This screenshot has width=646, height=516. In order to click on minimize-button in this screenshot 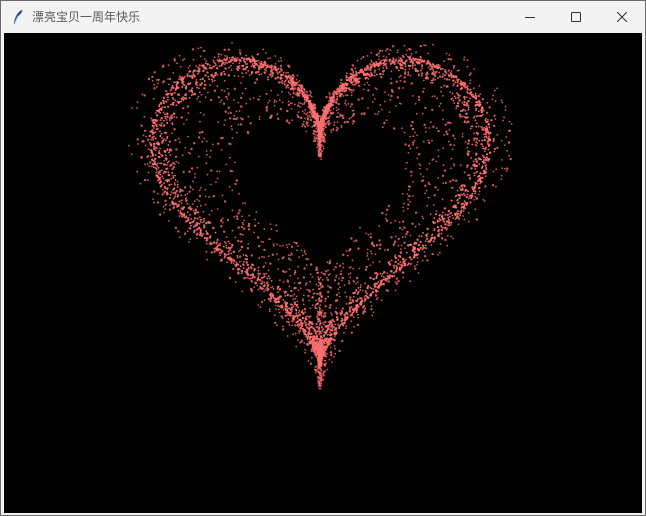, I will do `click(530, 16)`.